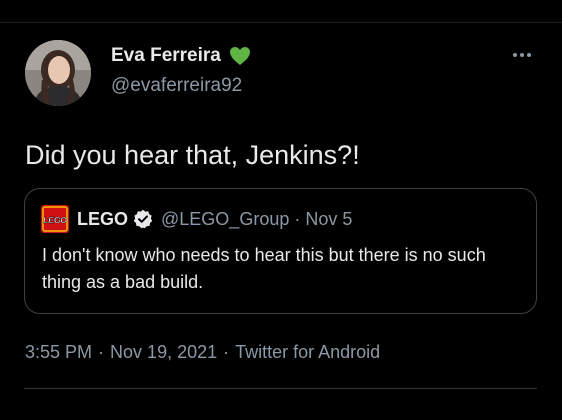 This screenshot has width=562, height=420. What do you see at coordinates (280, 388) in the screenshot?
I see `bottom-divider` at bounding box center [280, 388].